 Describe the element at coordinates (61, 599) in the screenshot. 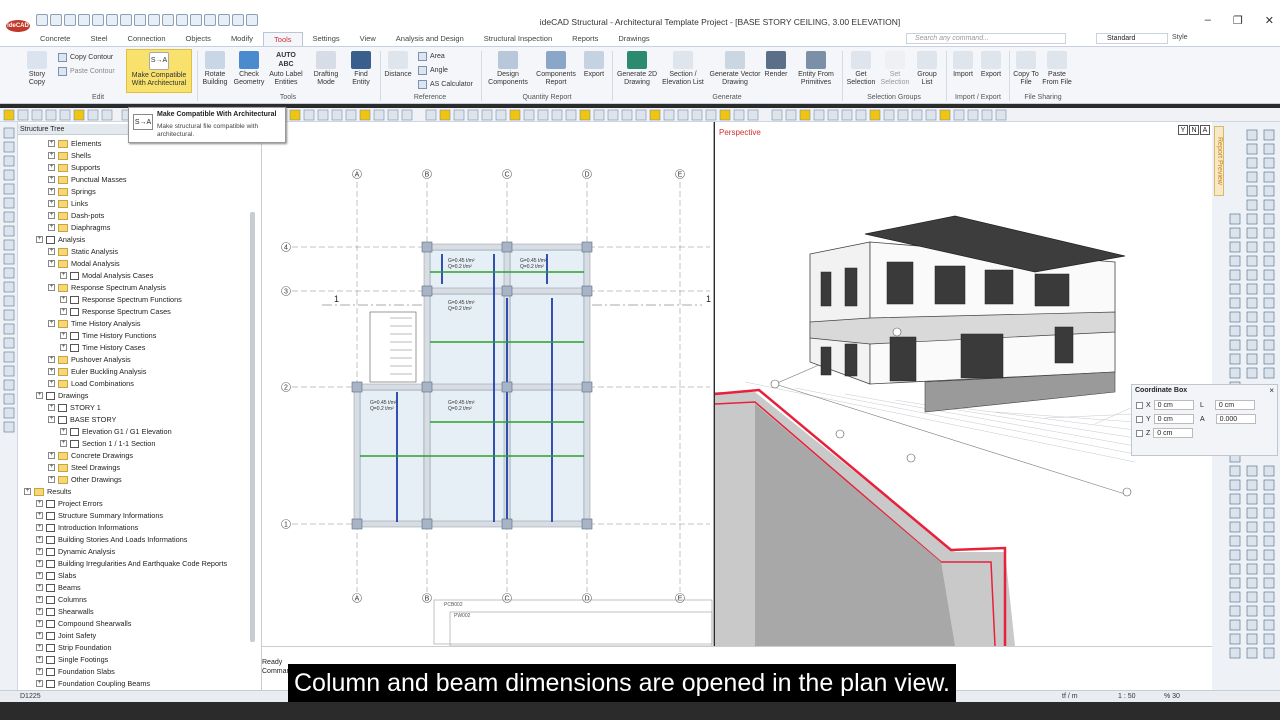

I see `tree-item: + Columns` at that location.